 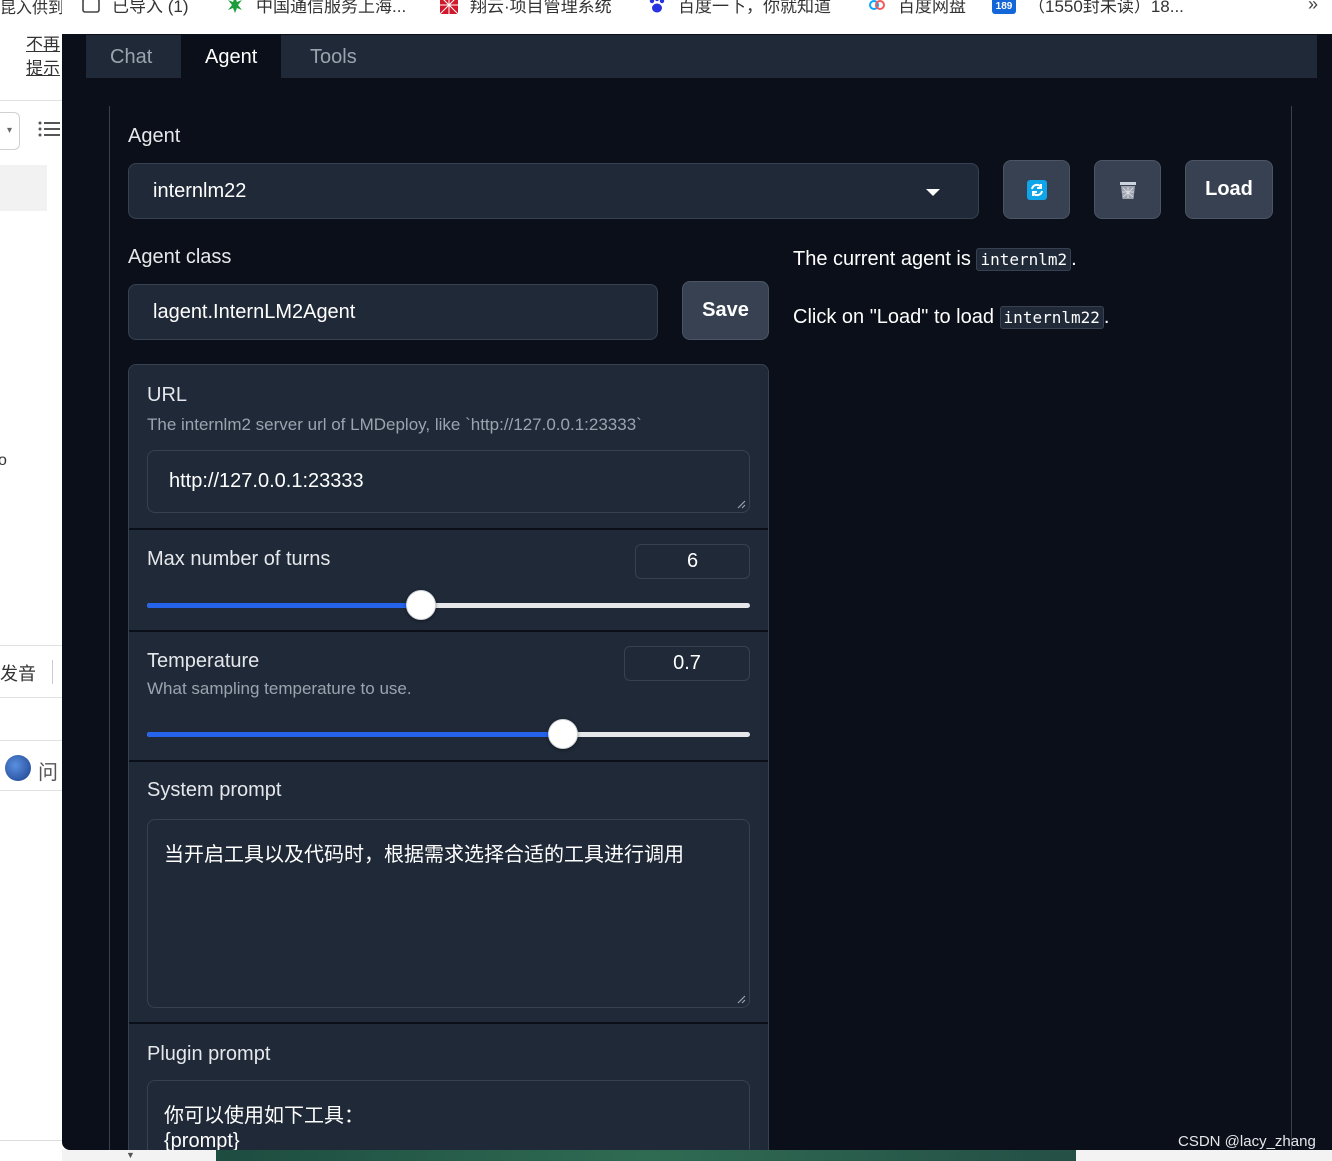 I want to click on background-link: 不再, so click(x=43, y=42).